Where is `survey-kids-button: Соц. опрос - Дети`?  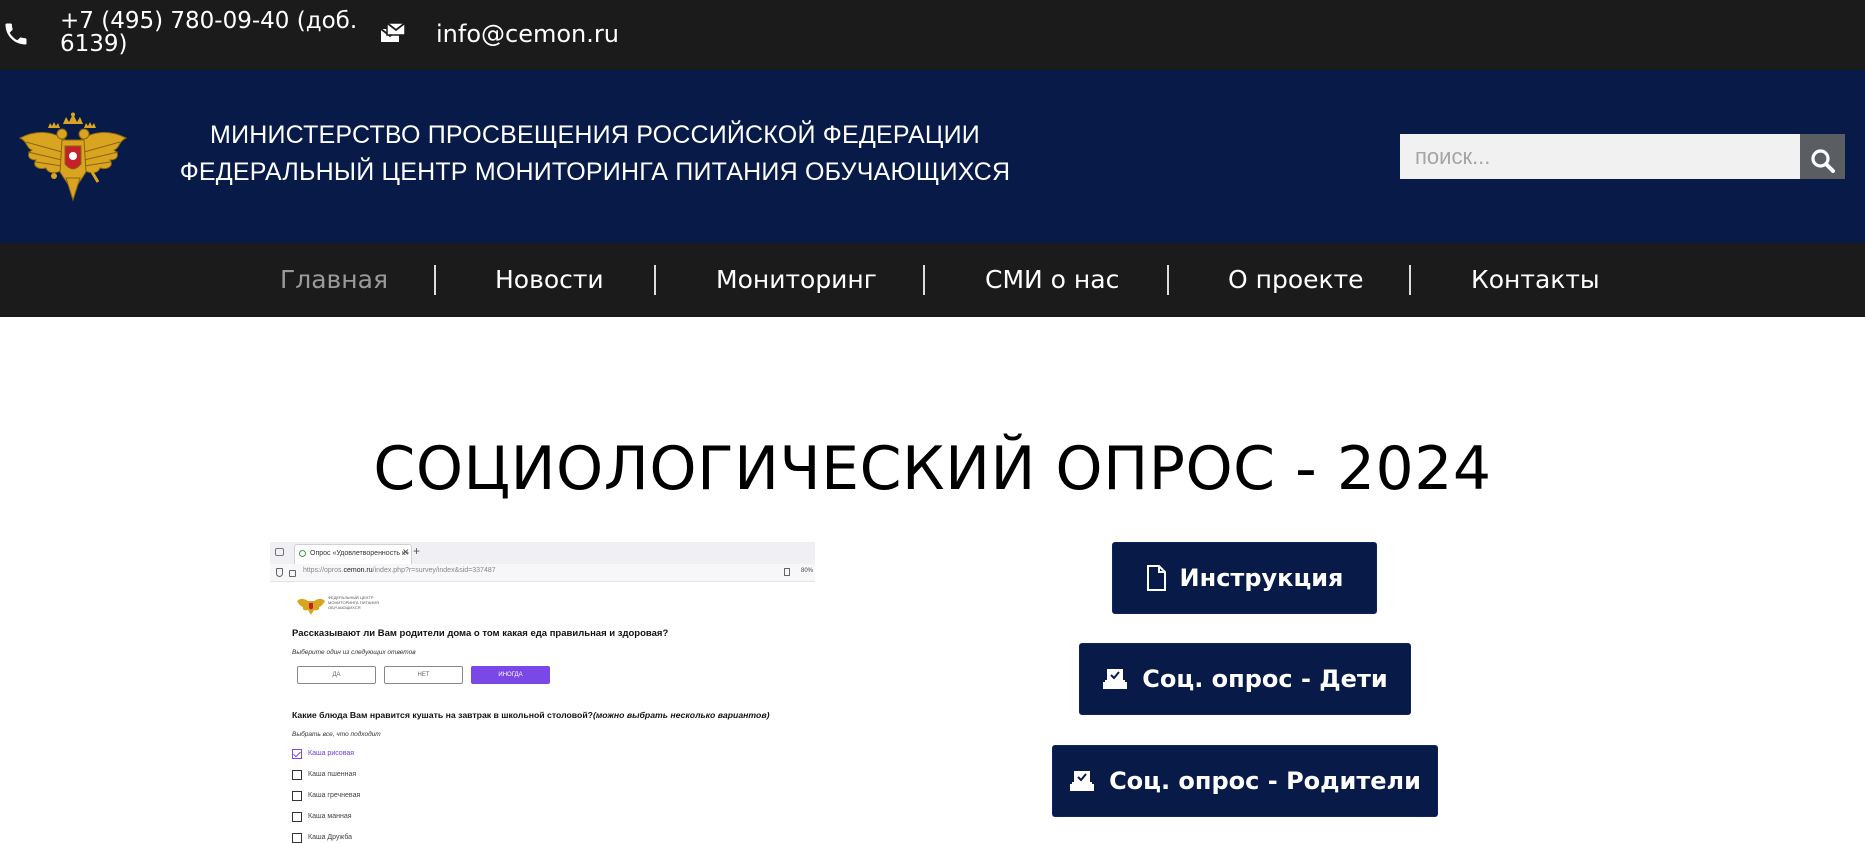
survey-kids-button: Соц. опрос - Дети is located at coordinates (1245, 679).